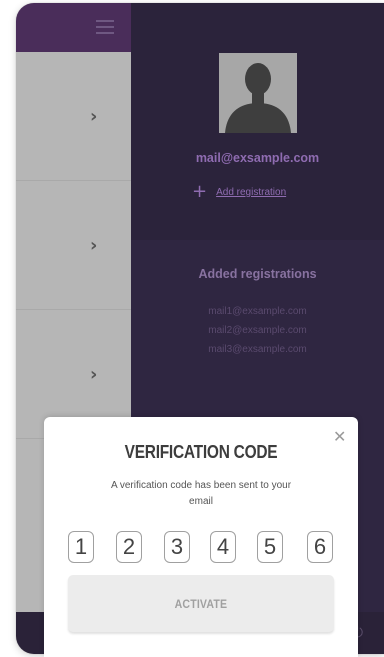 Image resolution: width=384 pixels, height=657 pixels. Describe the element at coordinates (73, 27) in the screenshot. I see `menu-header` at that location.